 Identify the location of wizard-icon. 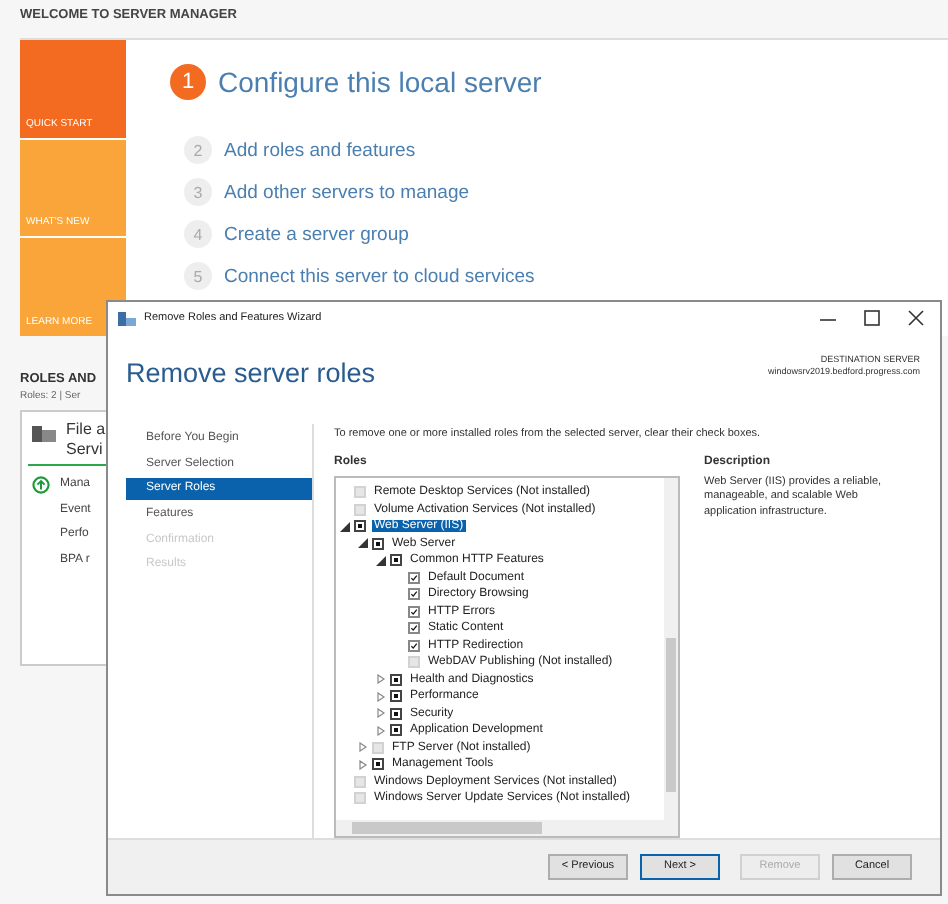
(127, 318).